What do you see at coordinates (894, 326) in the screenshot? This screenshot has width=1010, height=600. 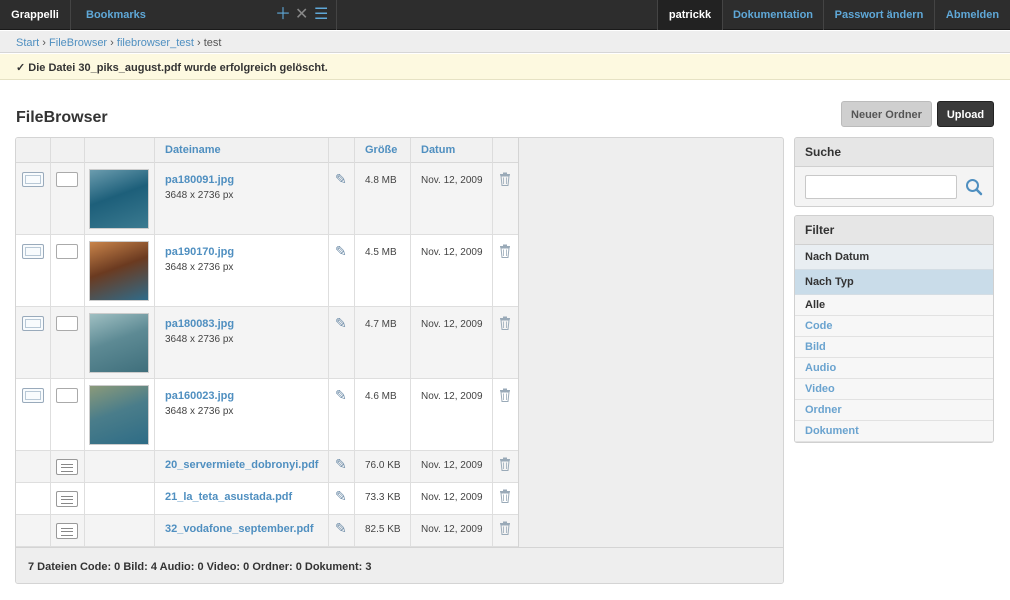 I see `filter-item-code: Code` at bounding box center [894, 326].